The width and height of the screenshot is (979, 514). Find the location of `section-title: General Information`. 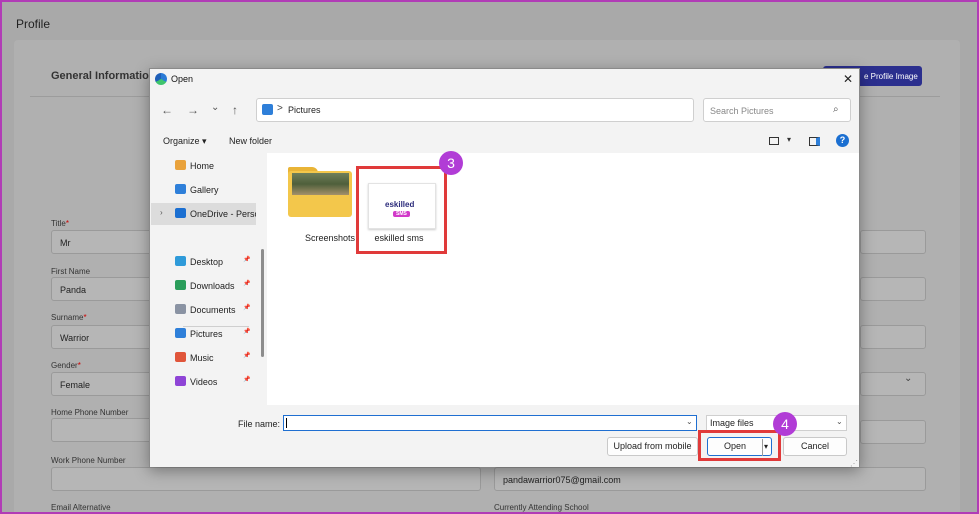

section-title: General Information is located at coordinates (103, 76).